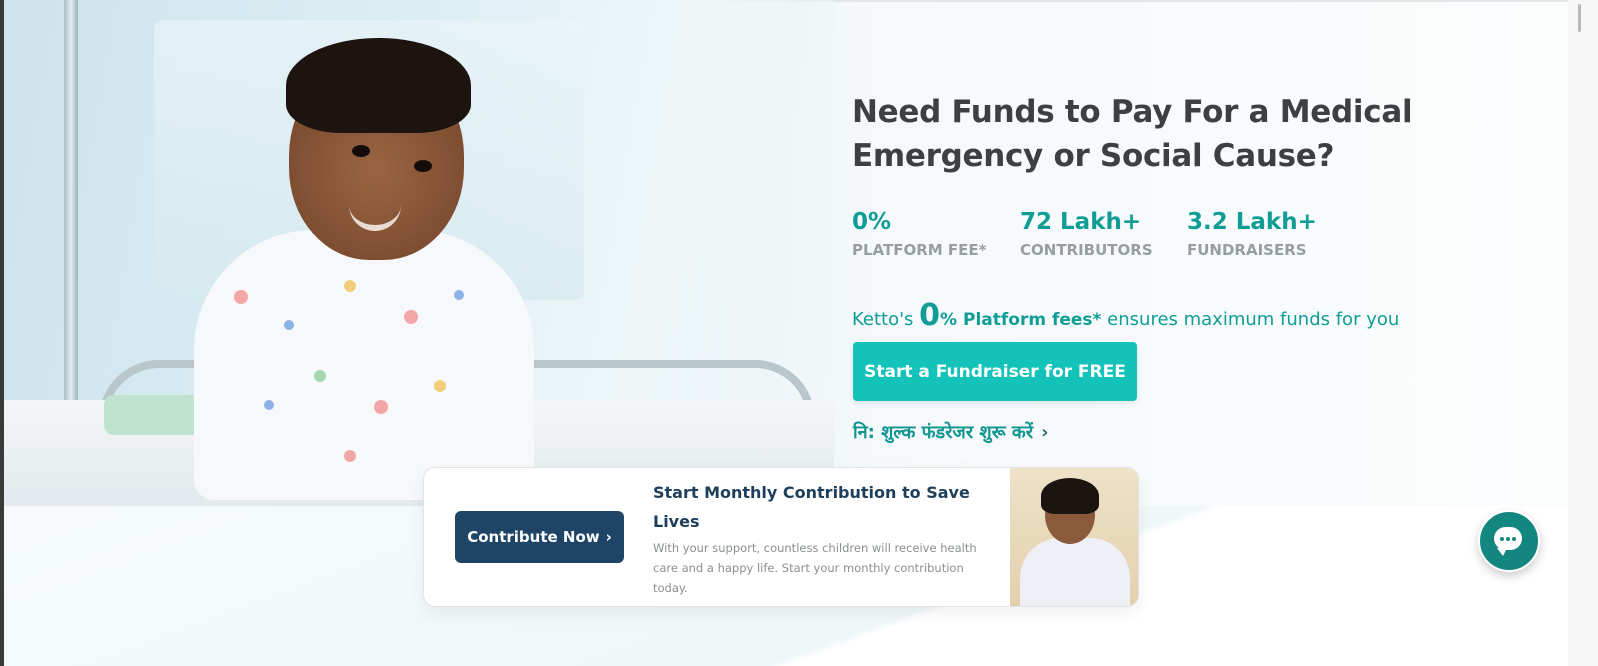 The width and height of the screenshot is (1598, 666). Describe the element at coordinates (930, 315) in the screenshot. I see `tagline-zero: 0` at that location.